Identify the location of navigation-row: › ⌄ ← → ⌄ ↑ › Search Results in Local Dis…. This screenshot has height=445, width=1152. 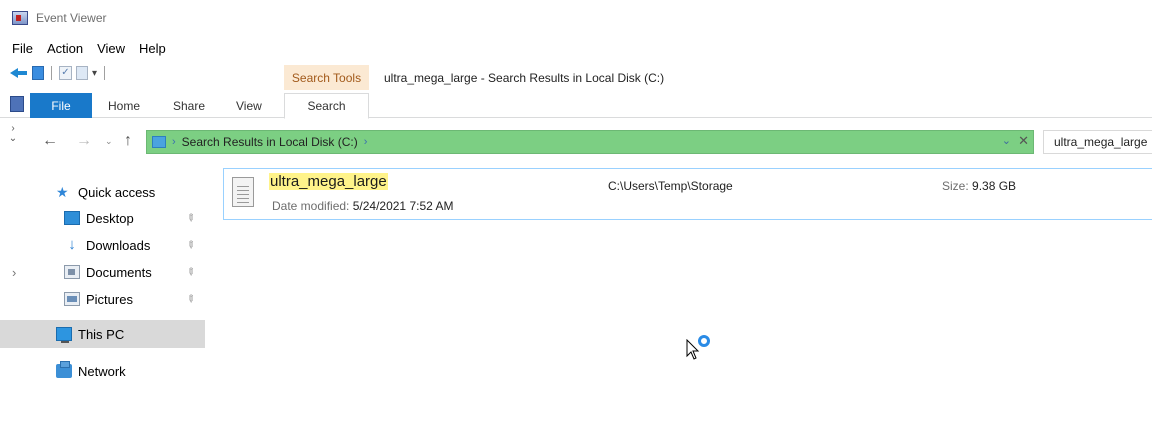
(576, 140).